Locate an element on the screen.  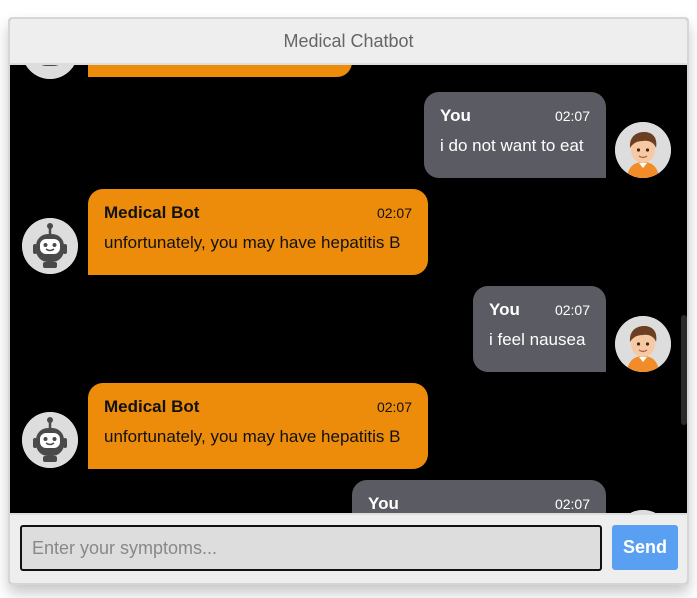
message-bubble-bot is located at coordinates (220, 71).